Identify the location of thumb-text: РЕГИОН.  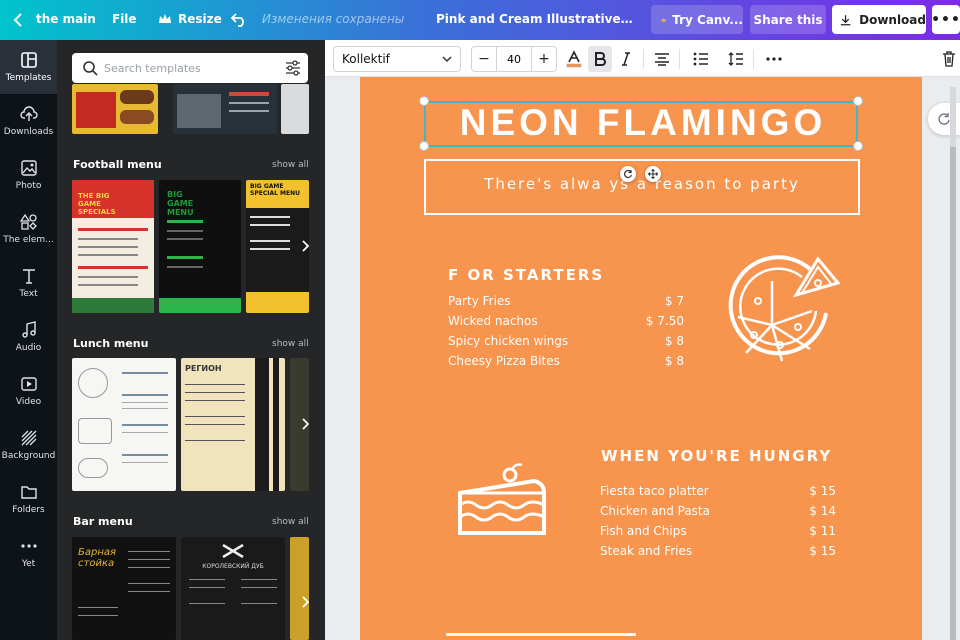
(203, 368).